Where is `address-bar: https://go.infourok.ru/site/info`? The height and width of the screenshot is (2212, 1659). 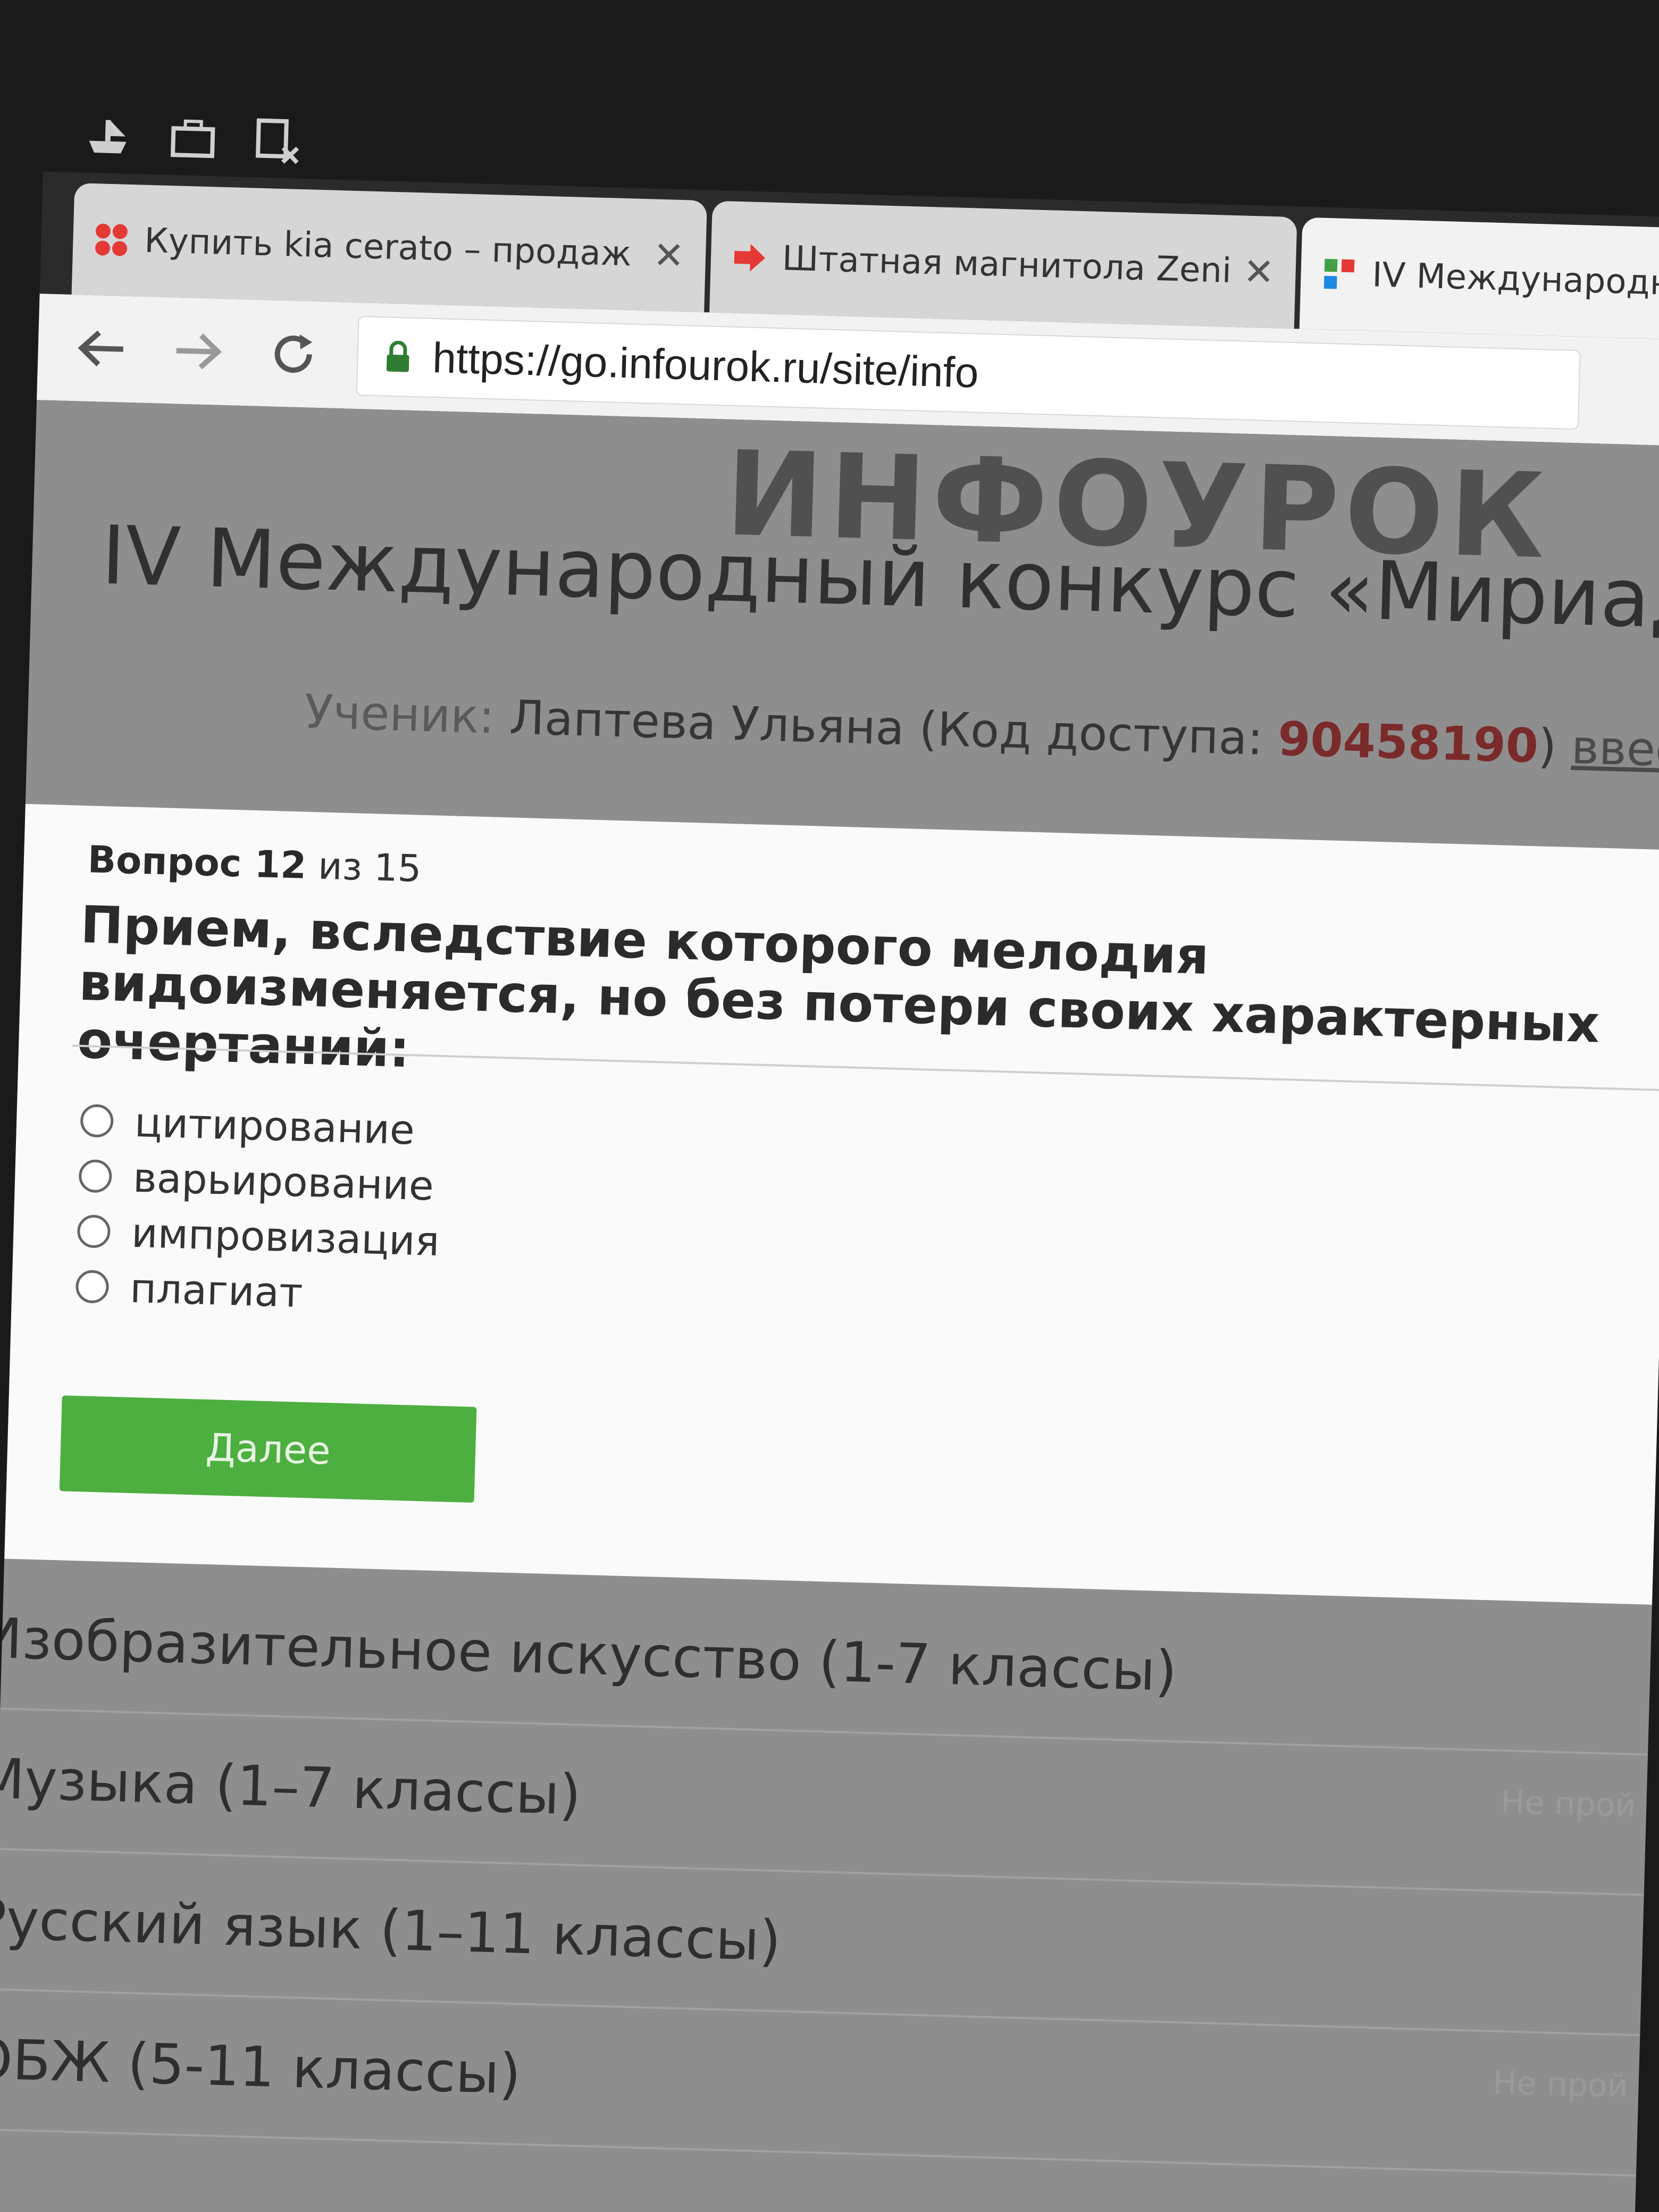 address-bar: https://go.infourok.ru/site/info is located at coordinates (968, 373).